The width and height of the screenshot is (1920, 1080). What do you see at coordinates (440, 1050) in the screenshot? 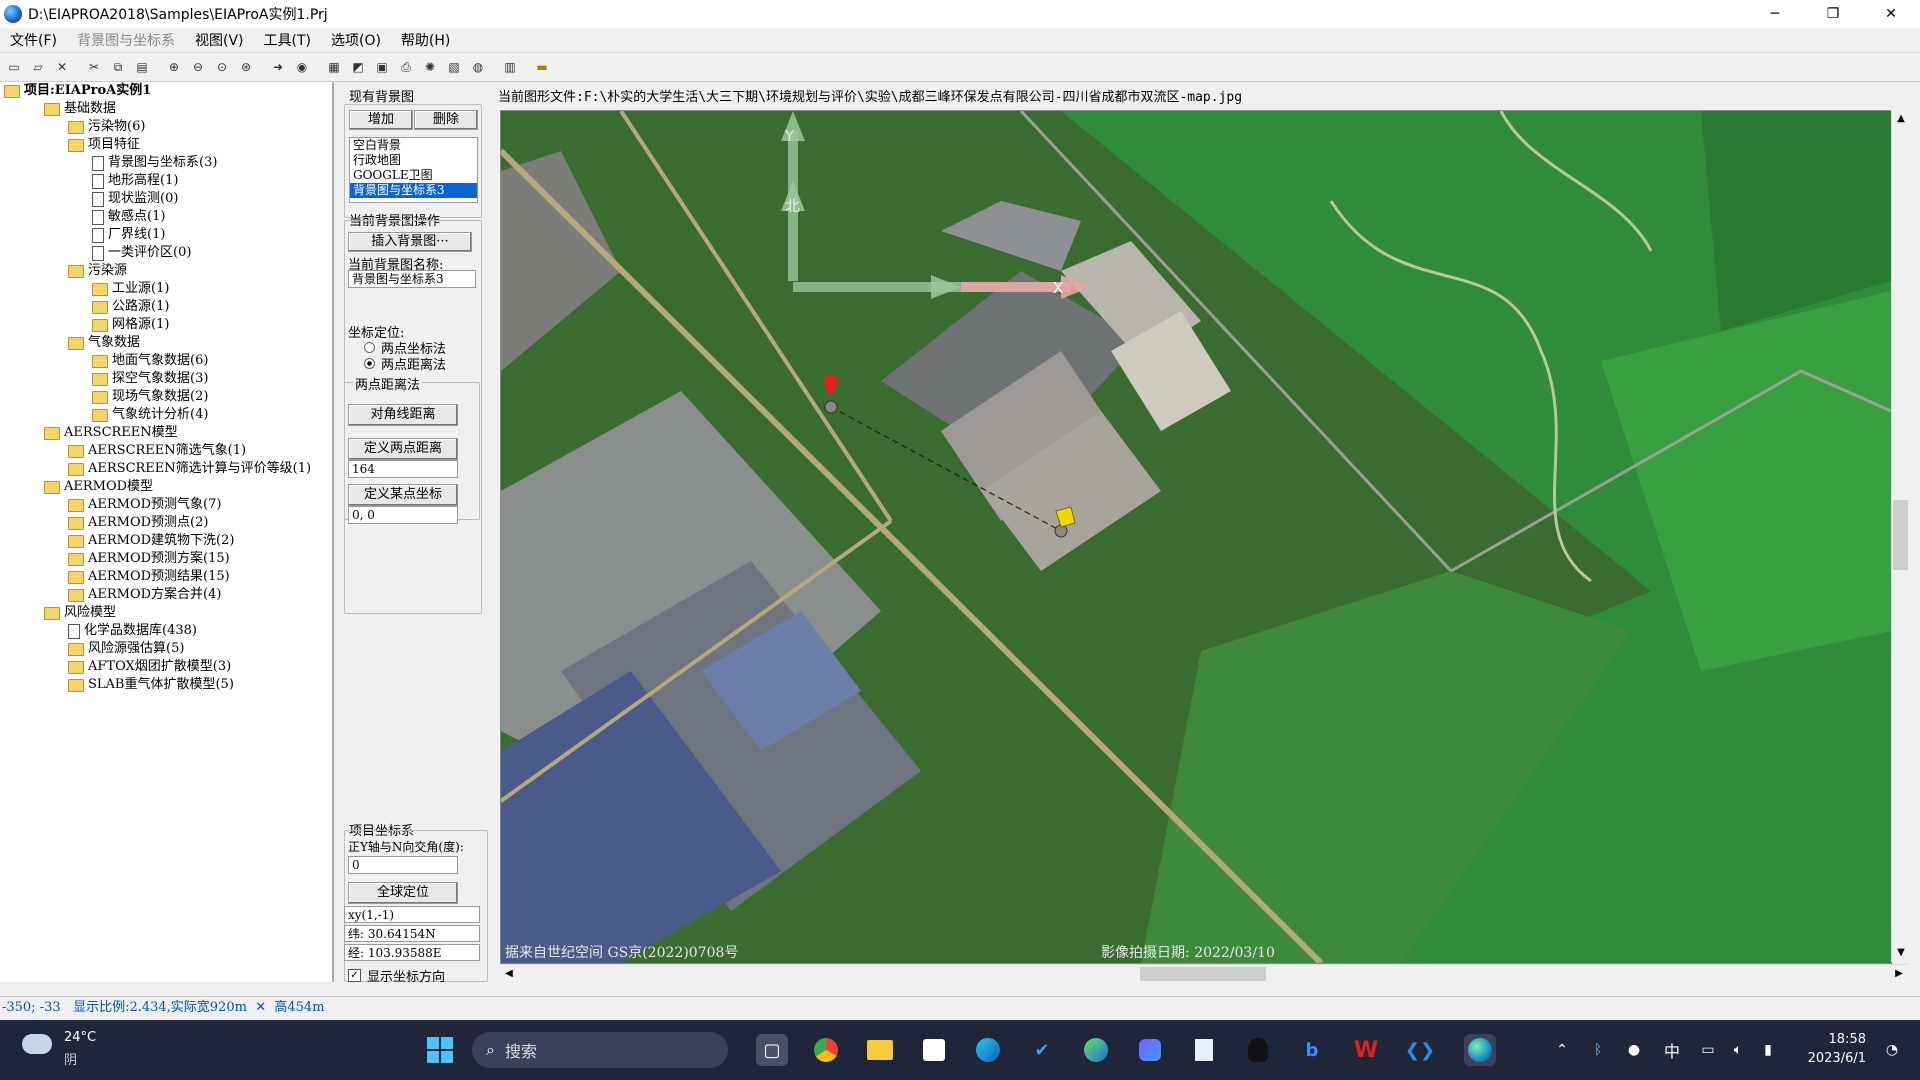
I see `windows-start-icon` at bounding box center [440, 1050].